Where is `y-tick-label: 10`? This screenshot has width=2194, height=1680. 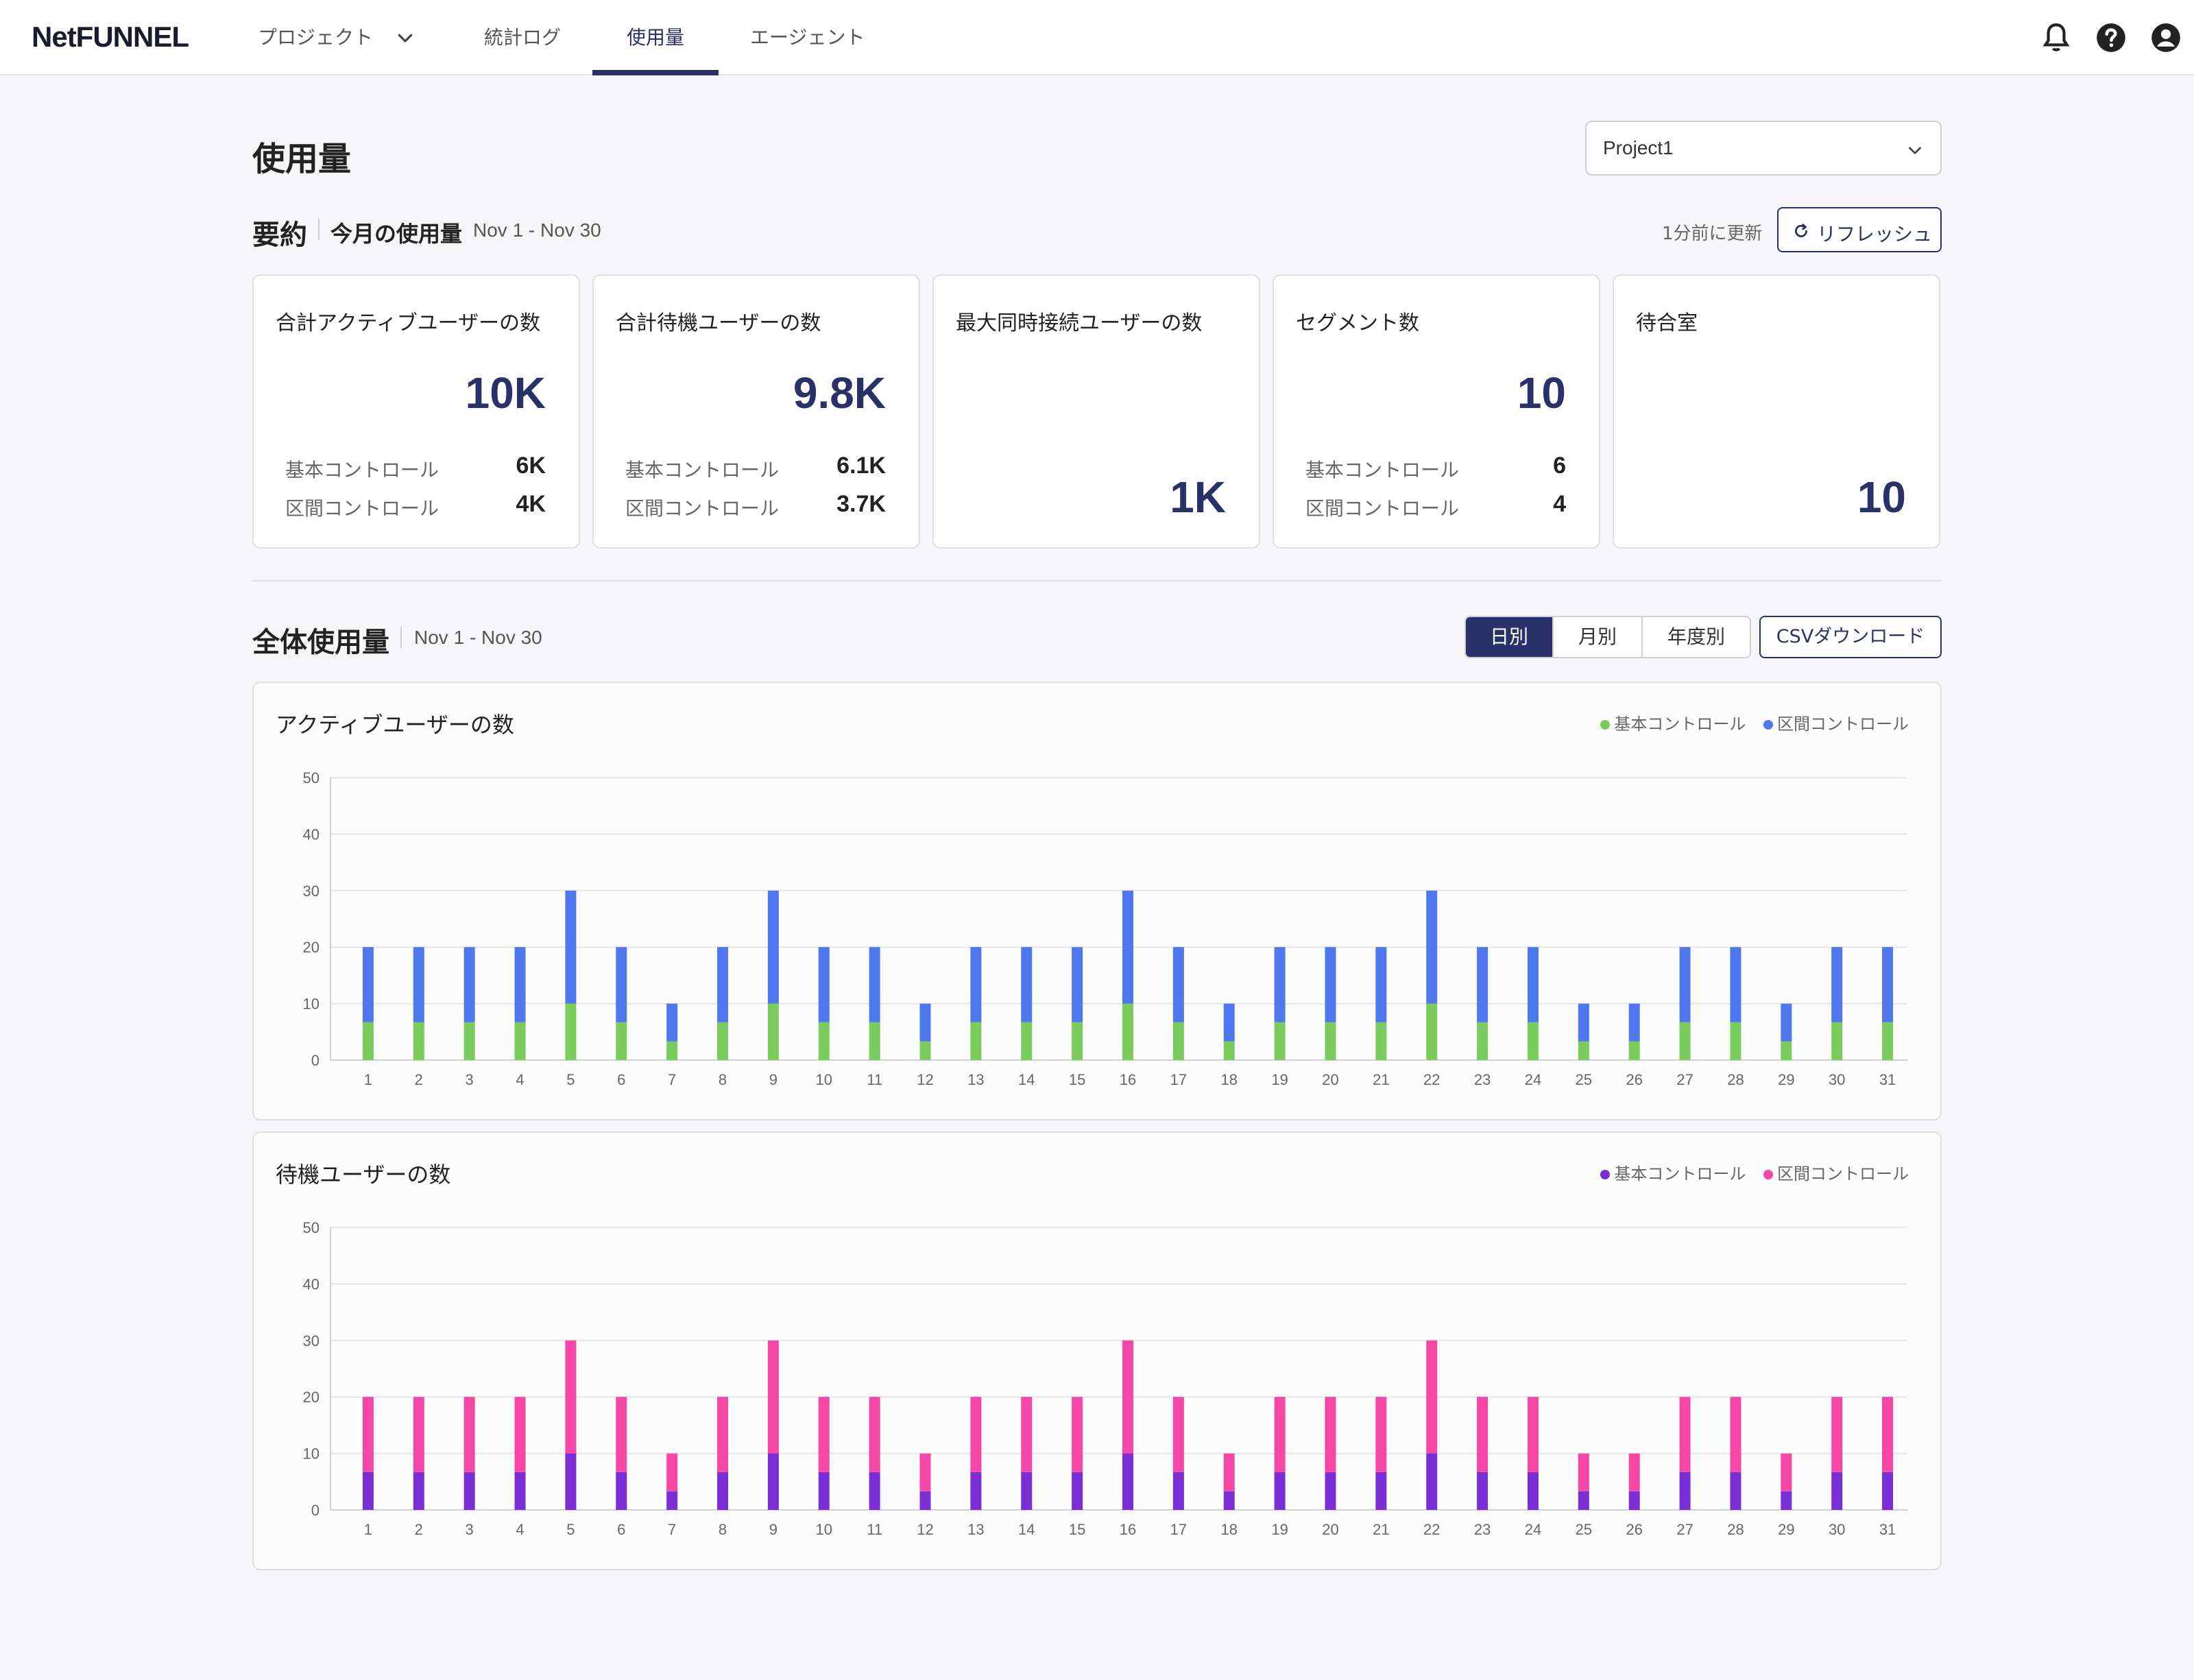
y-tick-label: 10 is located at coordinates (311, 1004).